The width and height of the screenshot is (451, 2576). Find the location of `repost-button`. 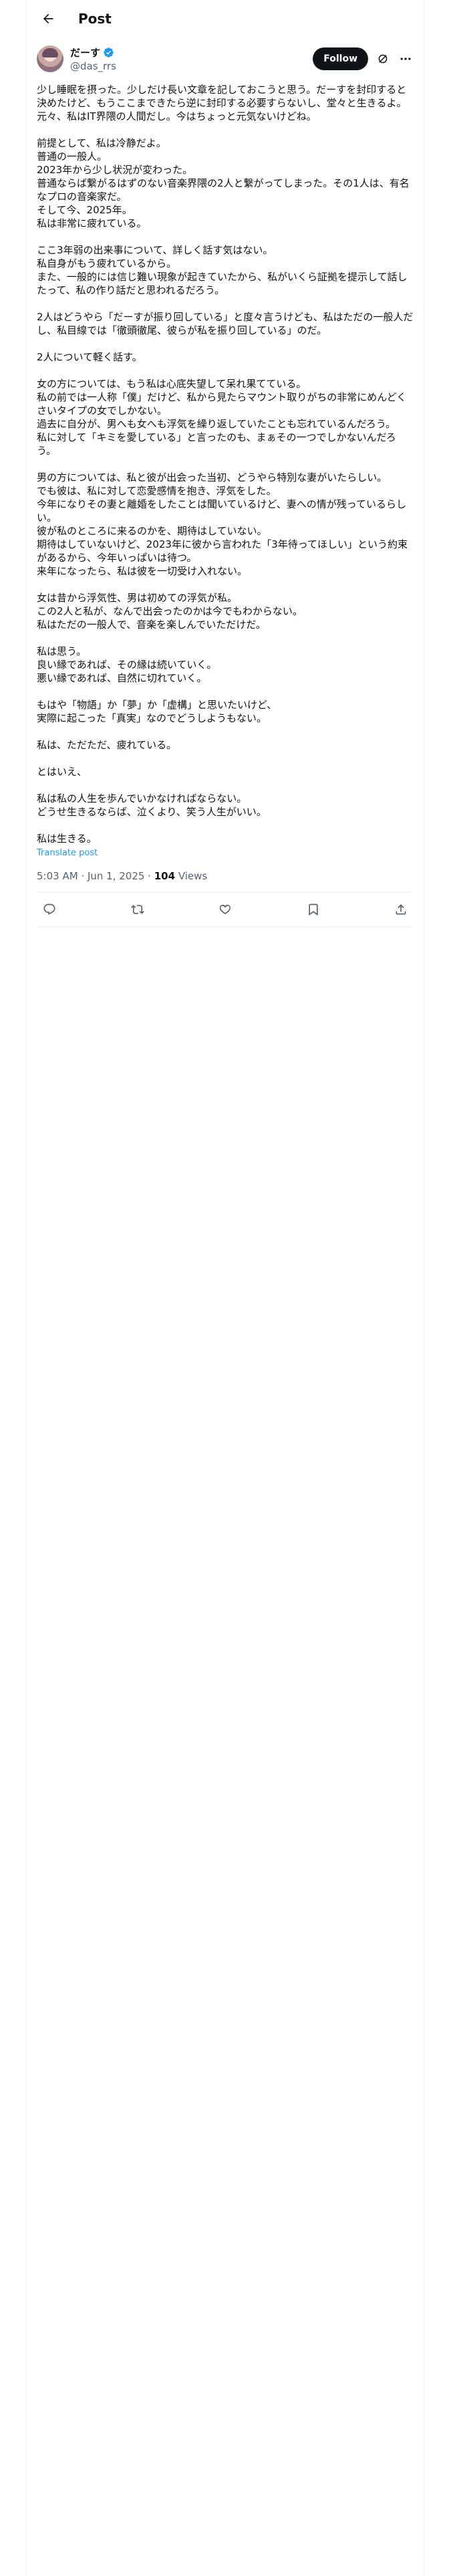

repost-button is located at coordinates (137, 909).